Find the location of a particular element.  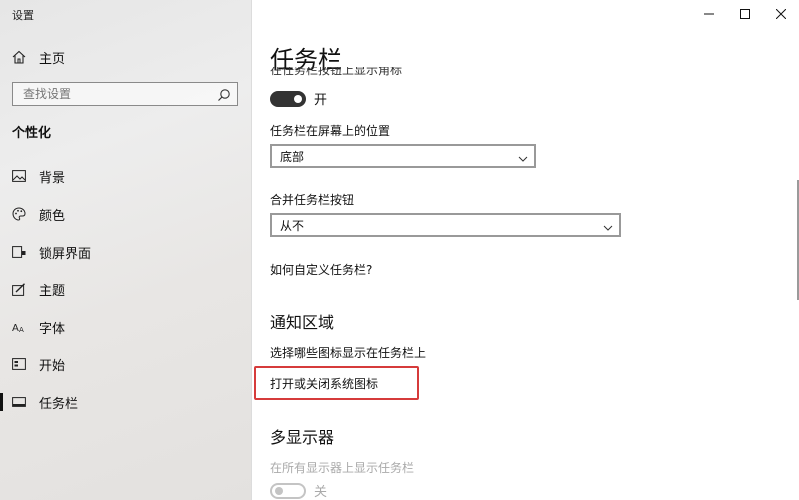

search-box is located at coordinates (125, 94).